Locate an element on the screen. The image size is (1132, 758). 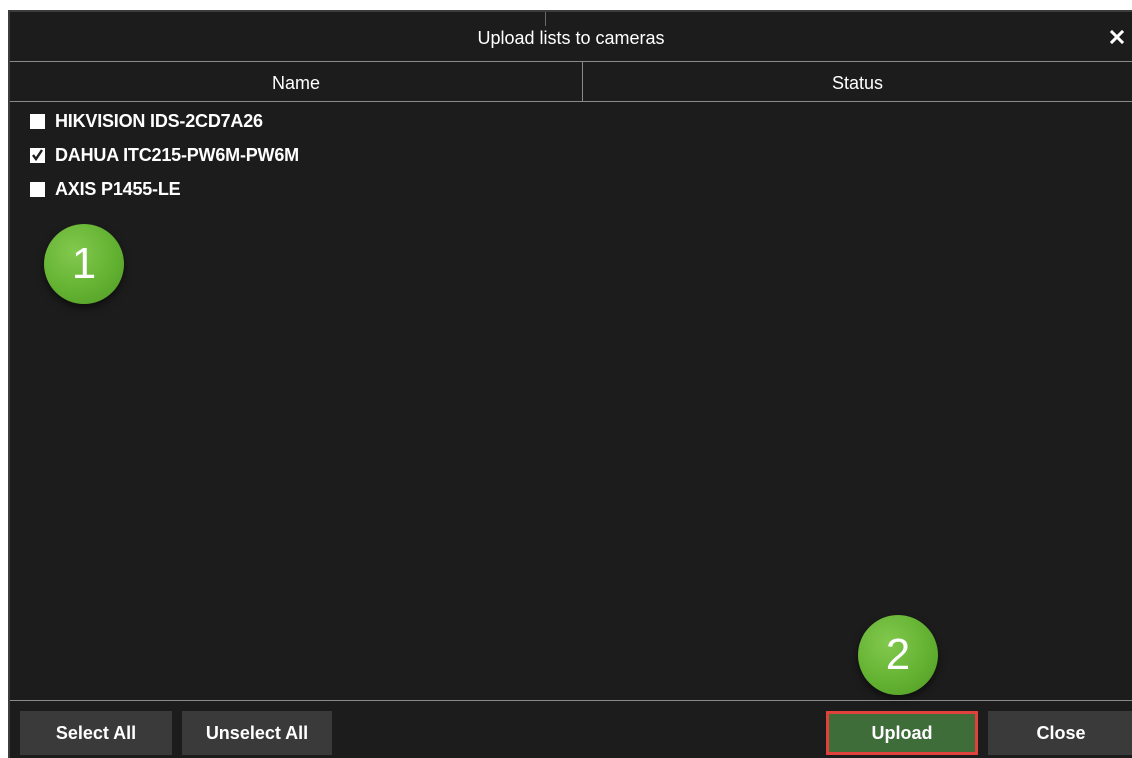
step-2-badge: 2 is located at coordinates (898, 655).